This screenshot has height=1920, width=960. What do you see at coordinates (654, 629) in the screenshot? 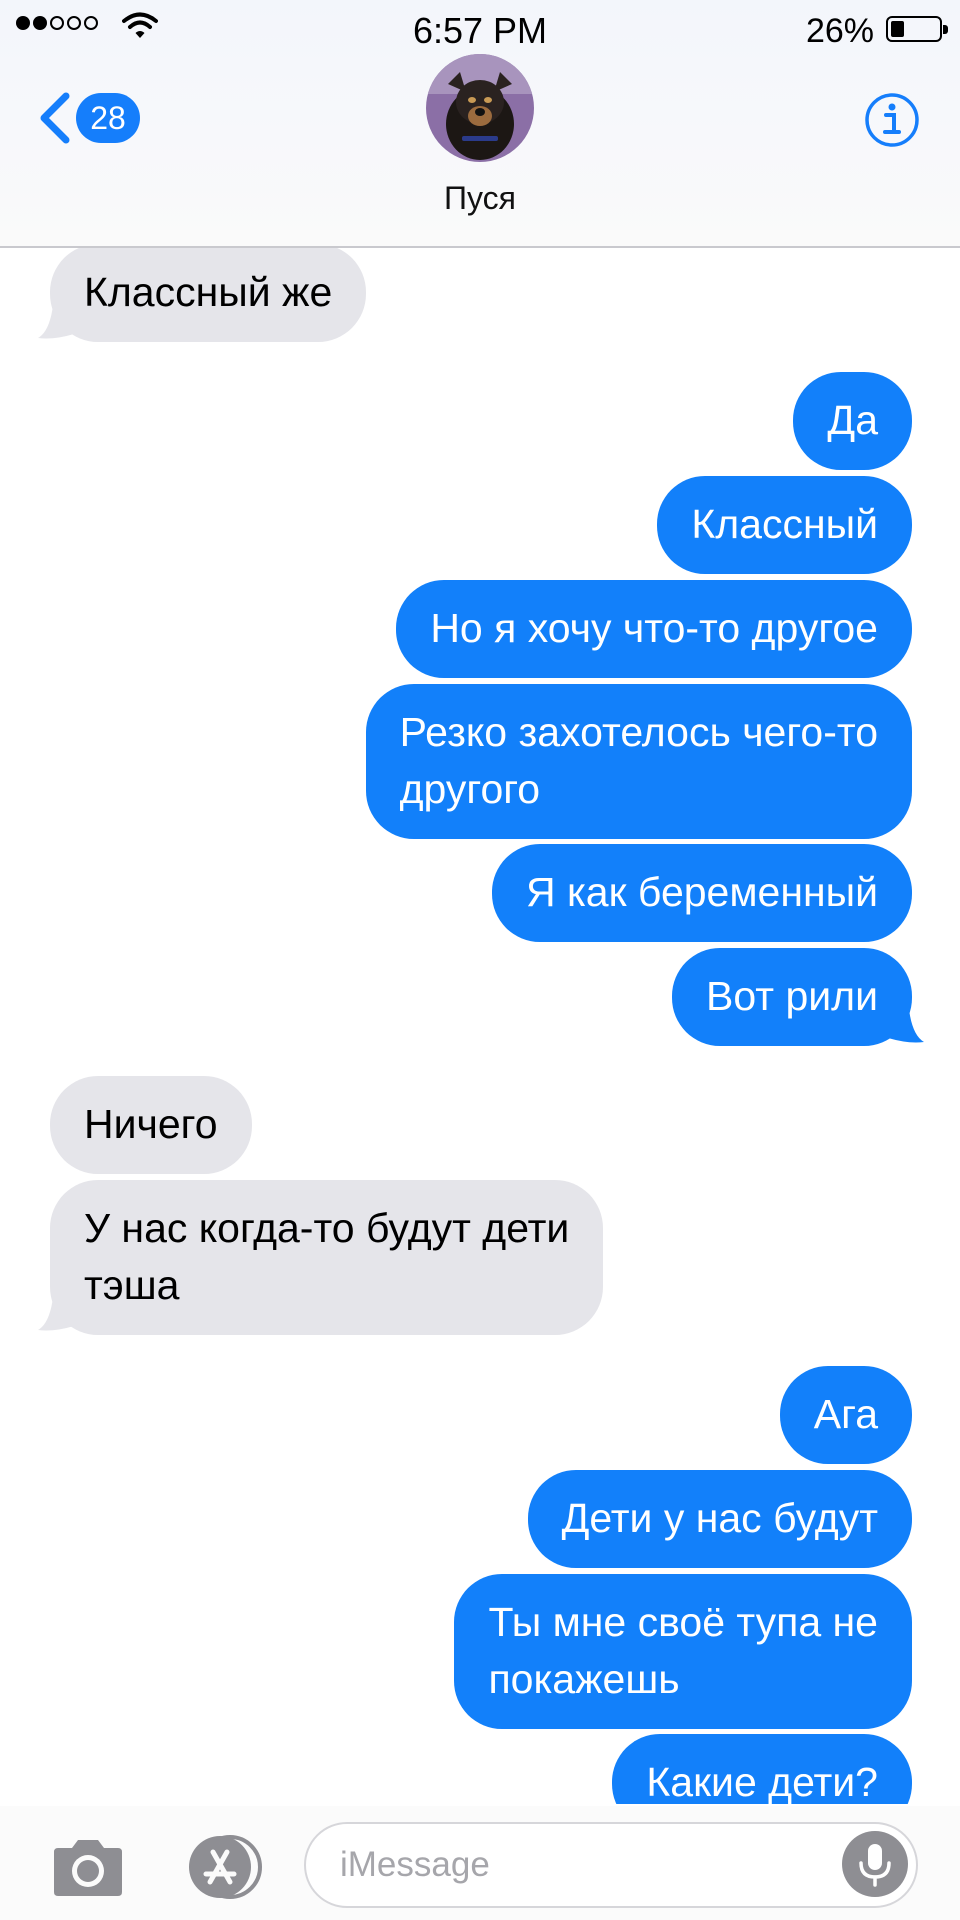
I see `message-bubble-sent: Но я хочу что-то другое` at bounding box center [654, 629].